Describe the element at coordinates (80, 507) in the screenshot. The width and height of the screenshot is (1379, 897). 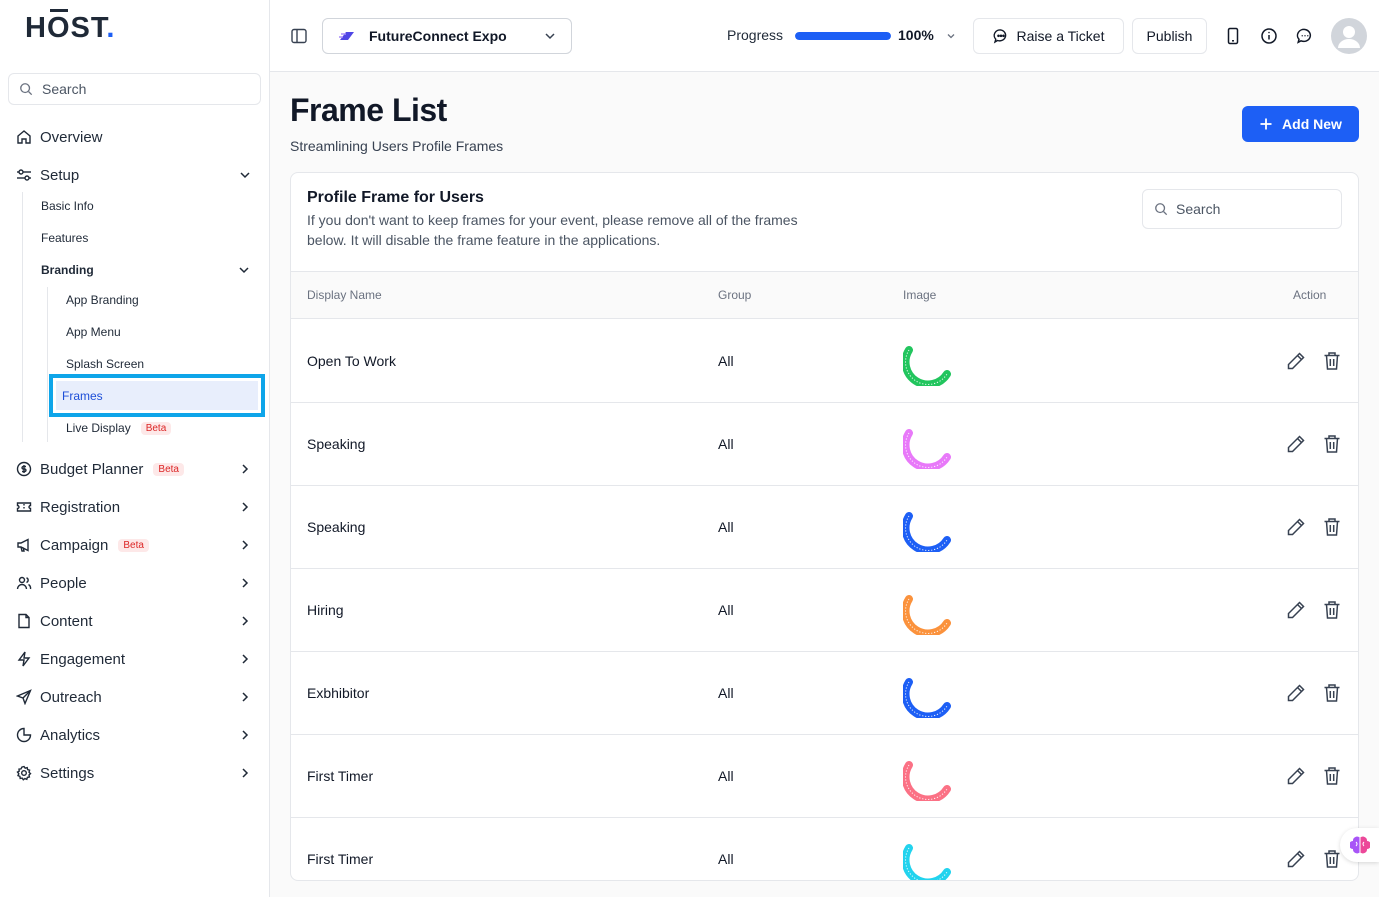
I see `sidebar-item-label: Registration` at that location.